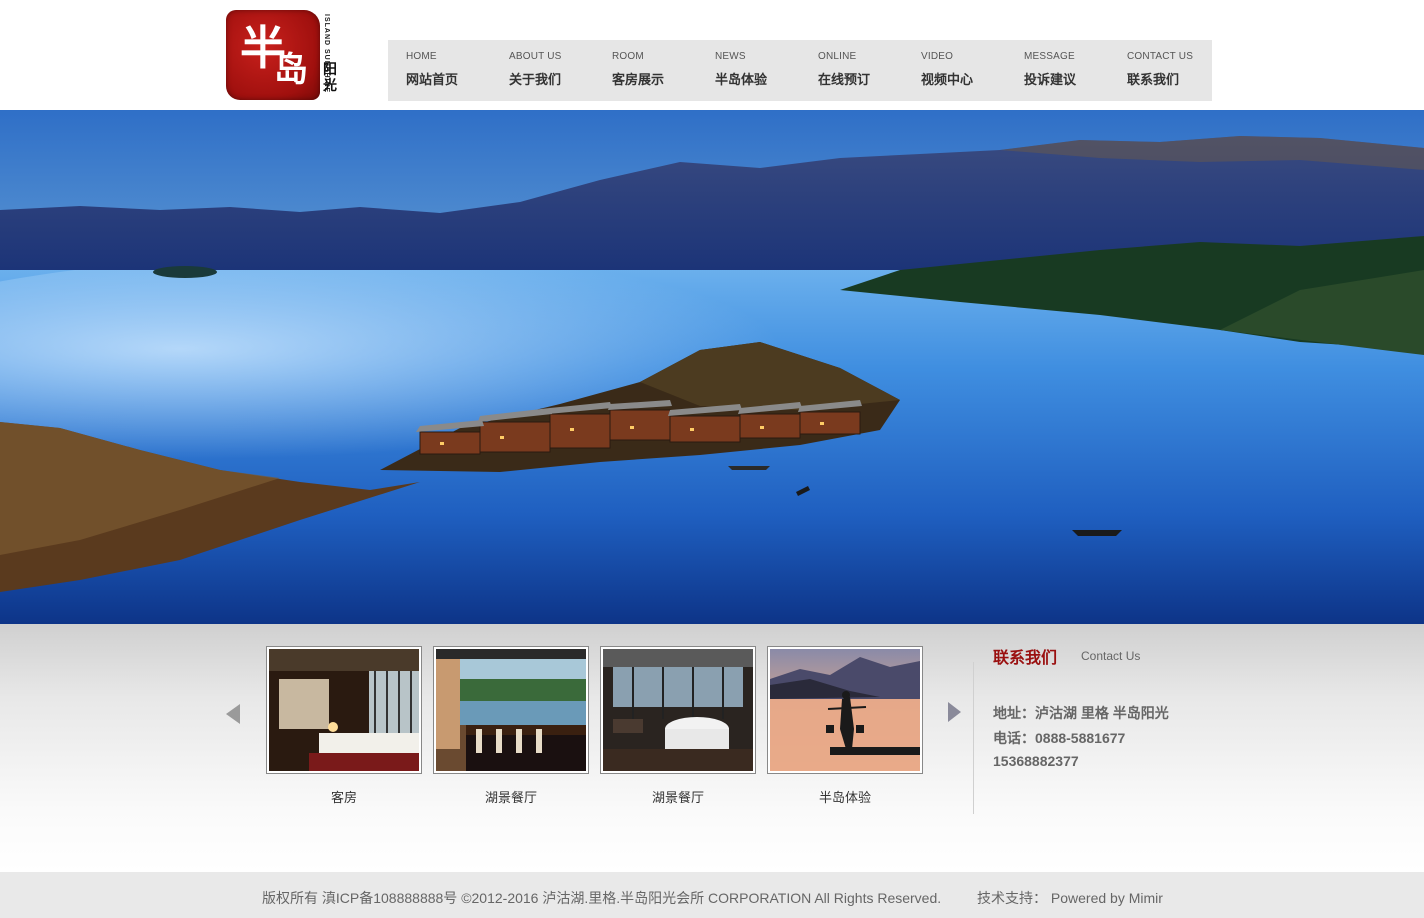 The width and height of the screenshot is (1424, 918). Describe the element at coordinates (542, 70) in the screenshot. I see `nav-item-about: ABOUT US 关于我们` at that location.